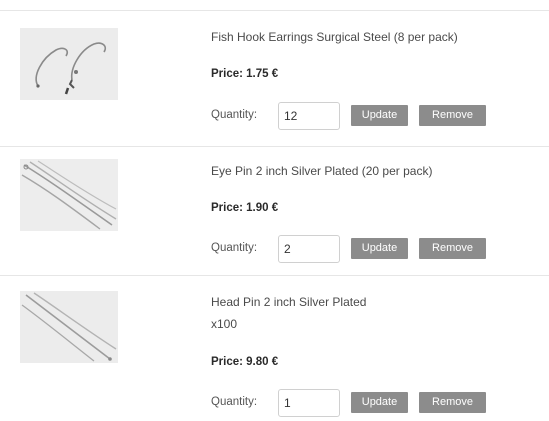 The width and height of the screenshot is (549, 421). I want to click on head-pin-icon, so click(69, 327).